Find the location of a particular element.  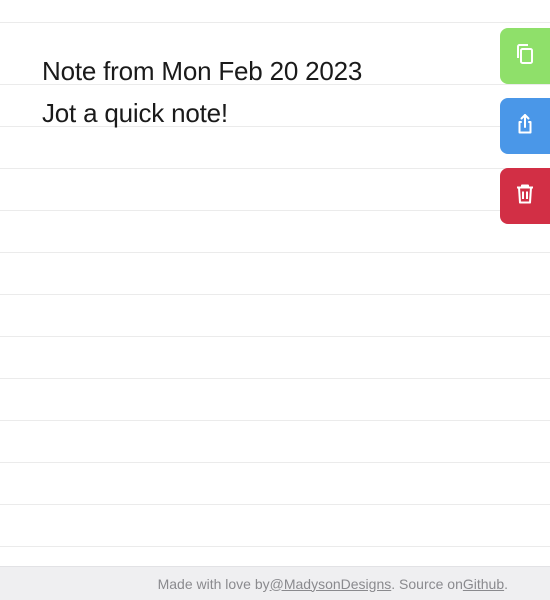

footer-middle: . Source on is located at coordinates (427, 583).